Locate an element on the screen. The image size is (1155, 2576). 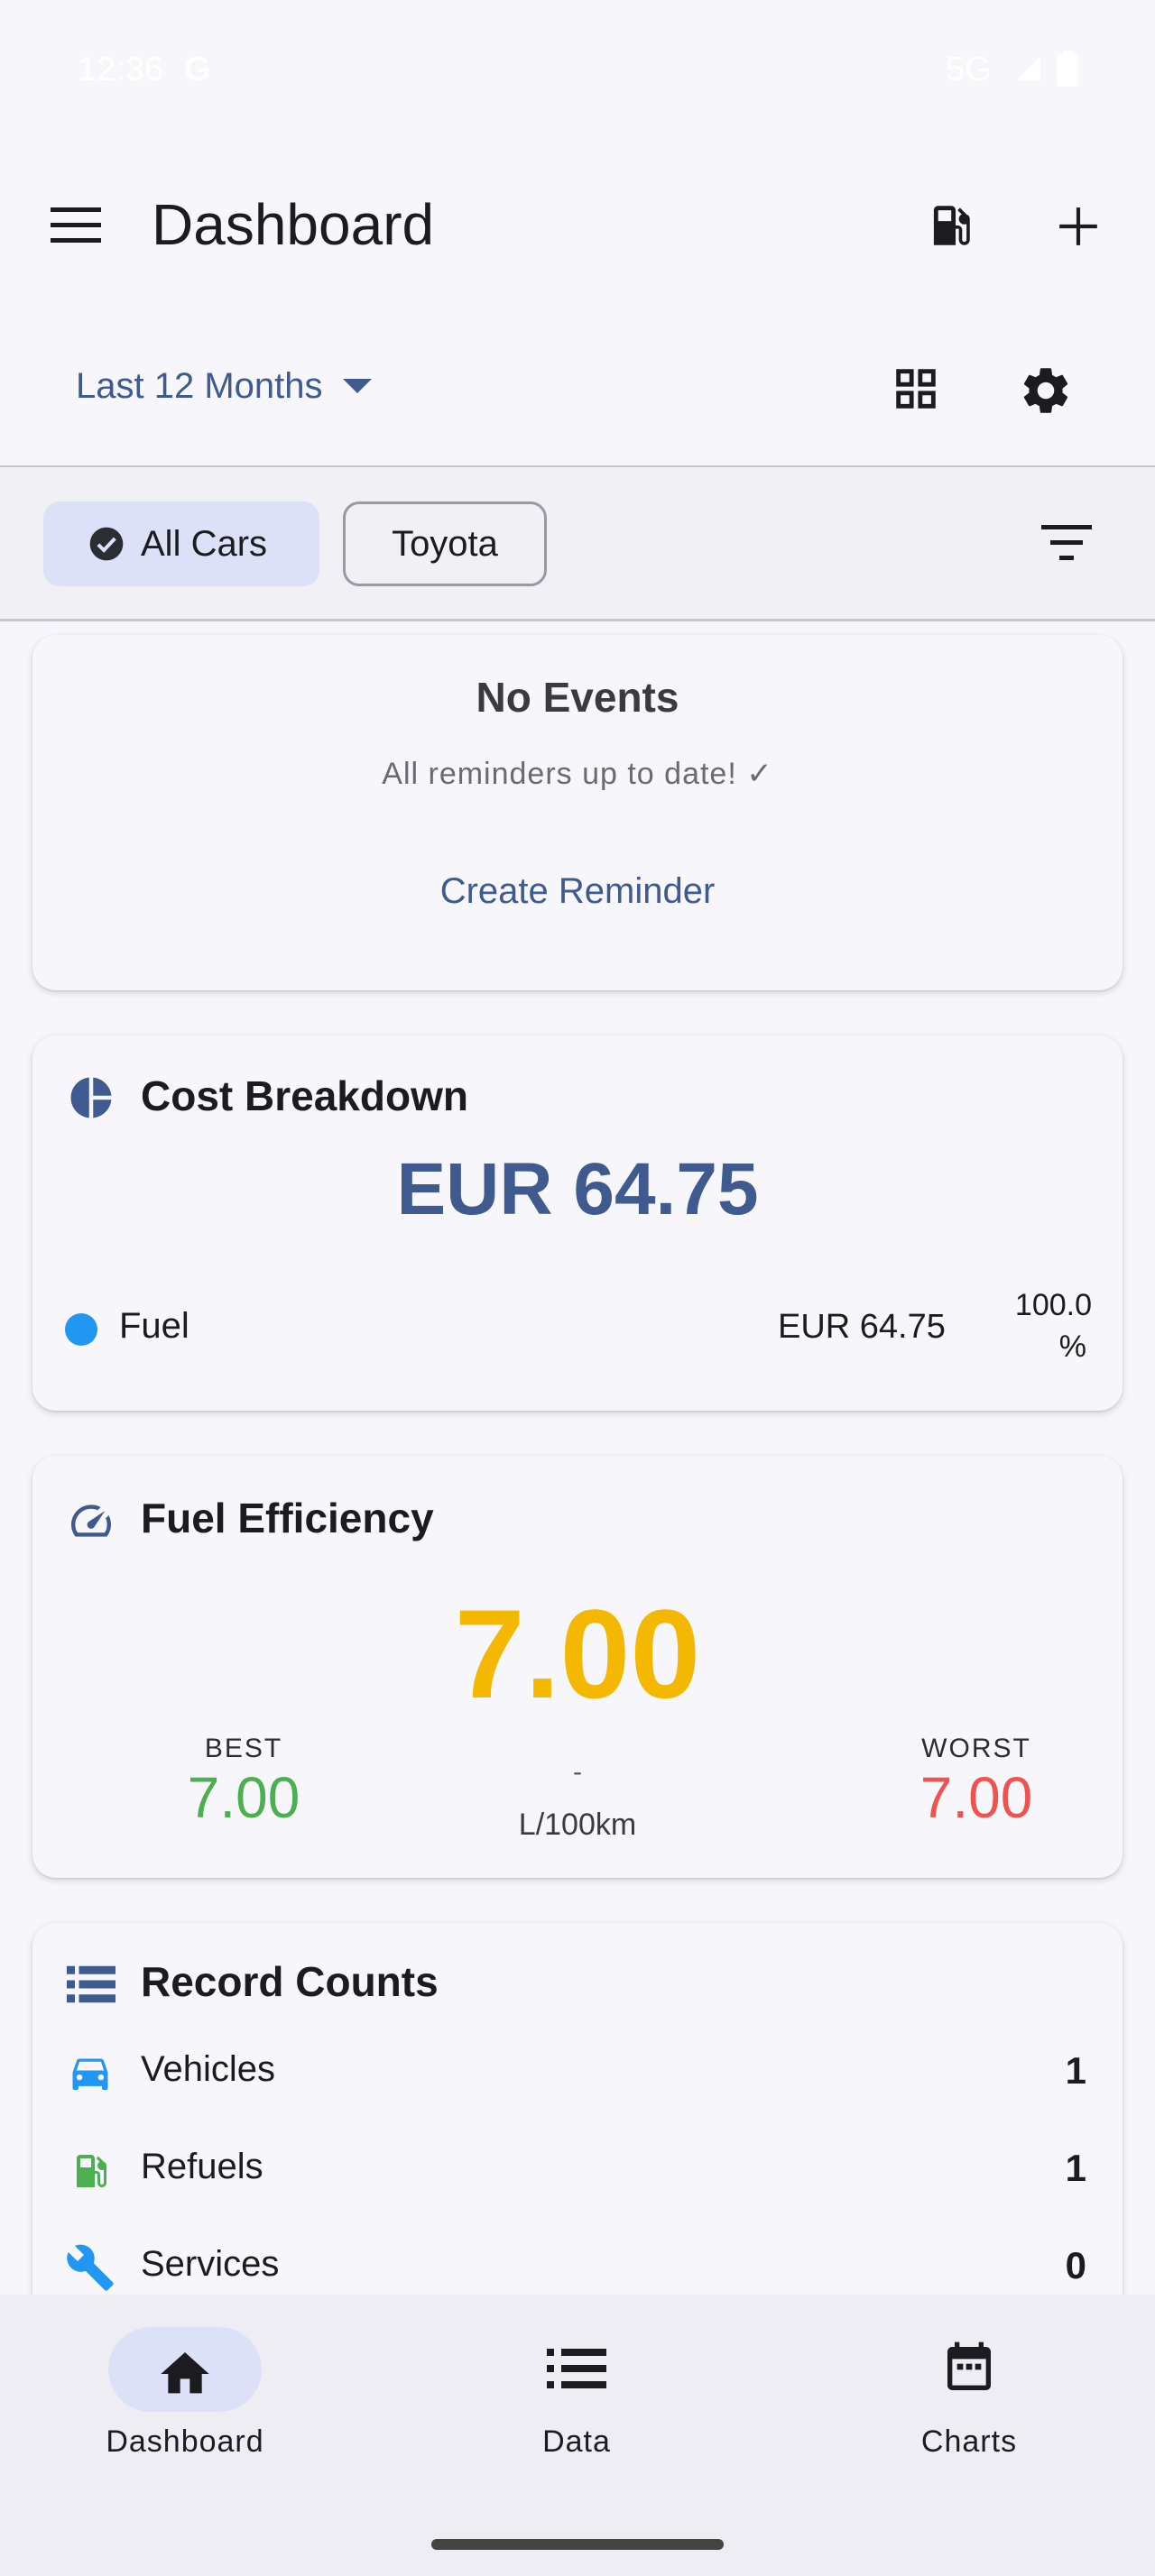
signal-icon is located at coordinates (1028, 68).